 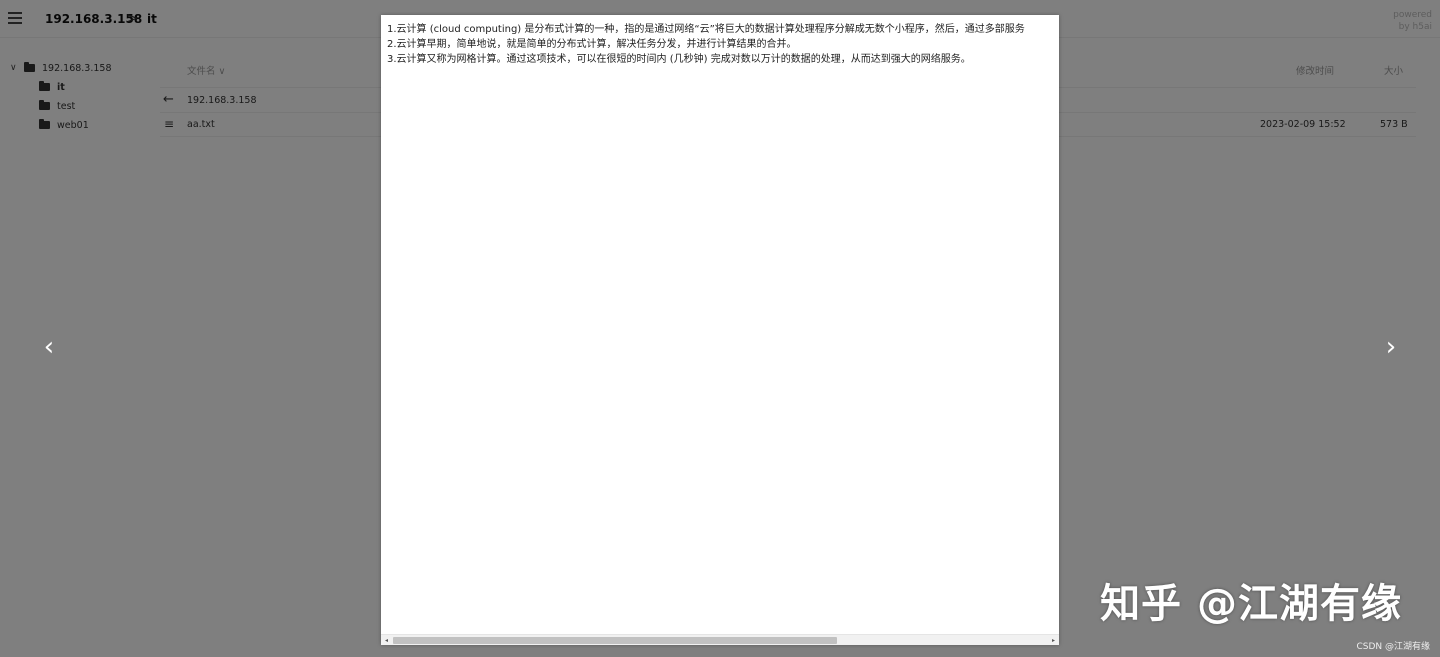 I want to click on scroll-right-icon: ▸, so click(x=1053, y=640).